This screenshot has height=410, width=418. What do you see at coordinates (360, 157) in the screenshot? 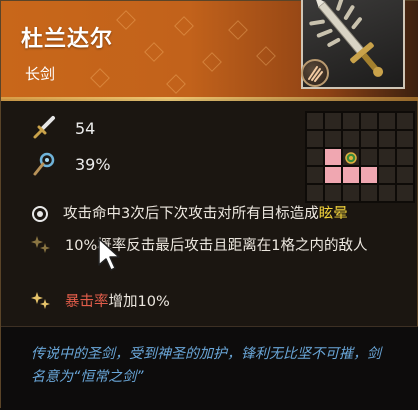
I see `attack-range-grid` at bounding box center [360, 157].